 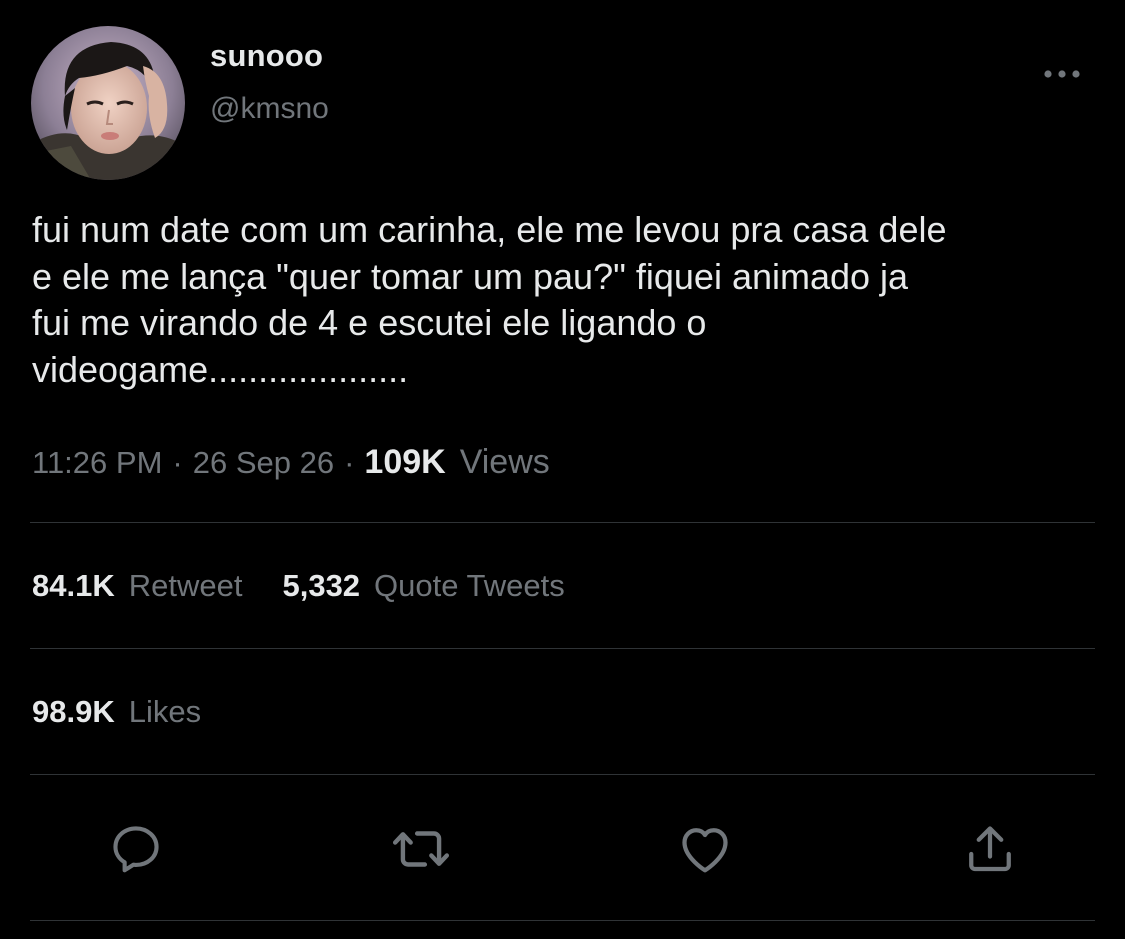 What do you see at coordinates (165, 711) in the screenshot?
I see `likes-label: Likes` at bounding box center [165, 711].